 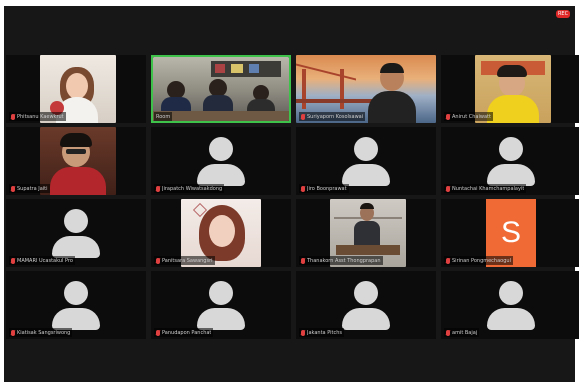 What do you see at coordinates (335, 116) in the screenshot?
I see `participant-name: Suriyaporn Kosolsawai` at bounding box center [335, 116].